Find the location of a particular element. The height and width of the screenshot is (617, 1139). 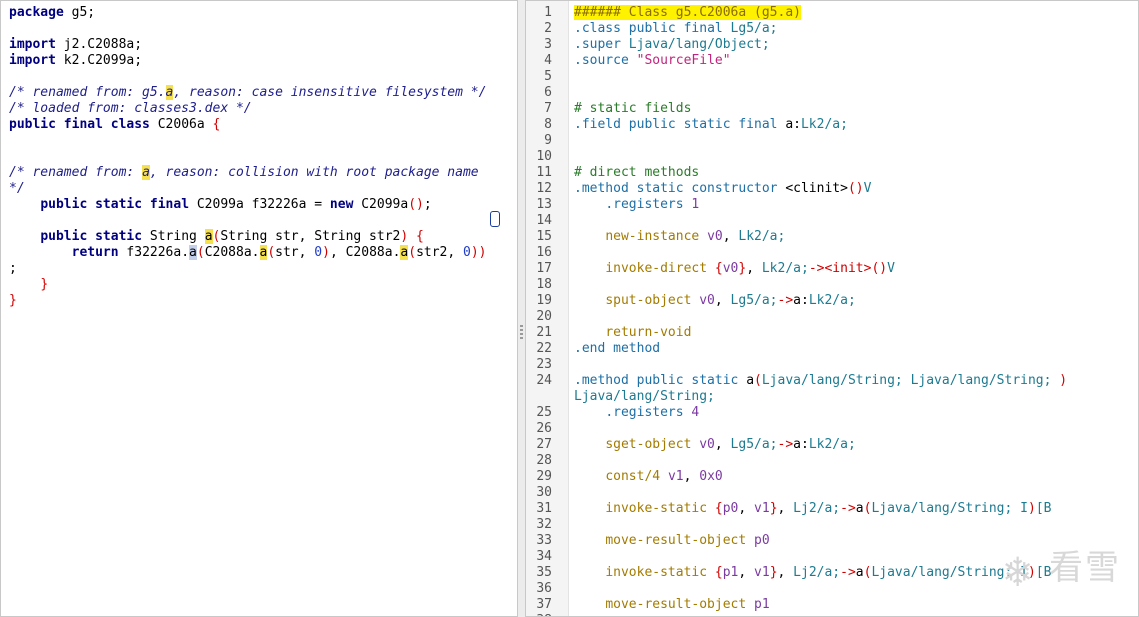

line-number: 19 is located at coordinates (544, 300).